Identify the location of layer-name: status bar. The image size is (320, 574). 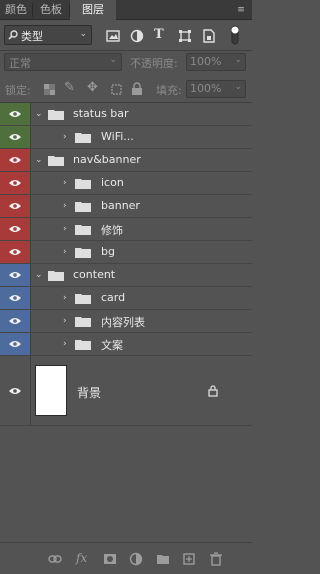
(101, 113).